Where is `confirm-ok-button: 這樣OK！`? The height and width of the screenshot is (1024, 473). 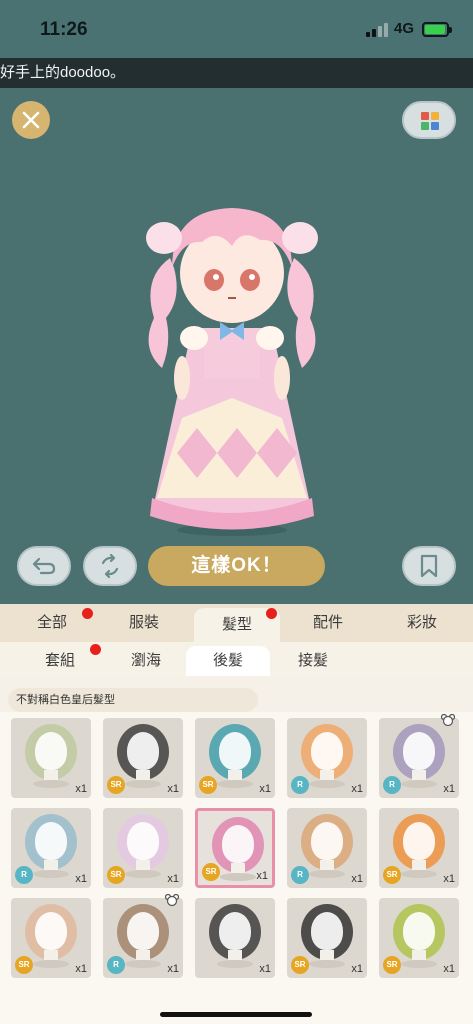
confirm-ok-button: 這樣OK！ is located at coordinates (236, 566).